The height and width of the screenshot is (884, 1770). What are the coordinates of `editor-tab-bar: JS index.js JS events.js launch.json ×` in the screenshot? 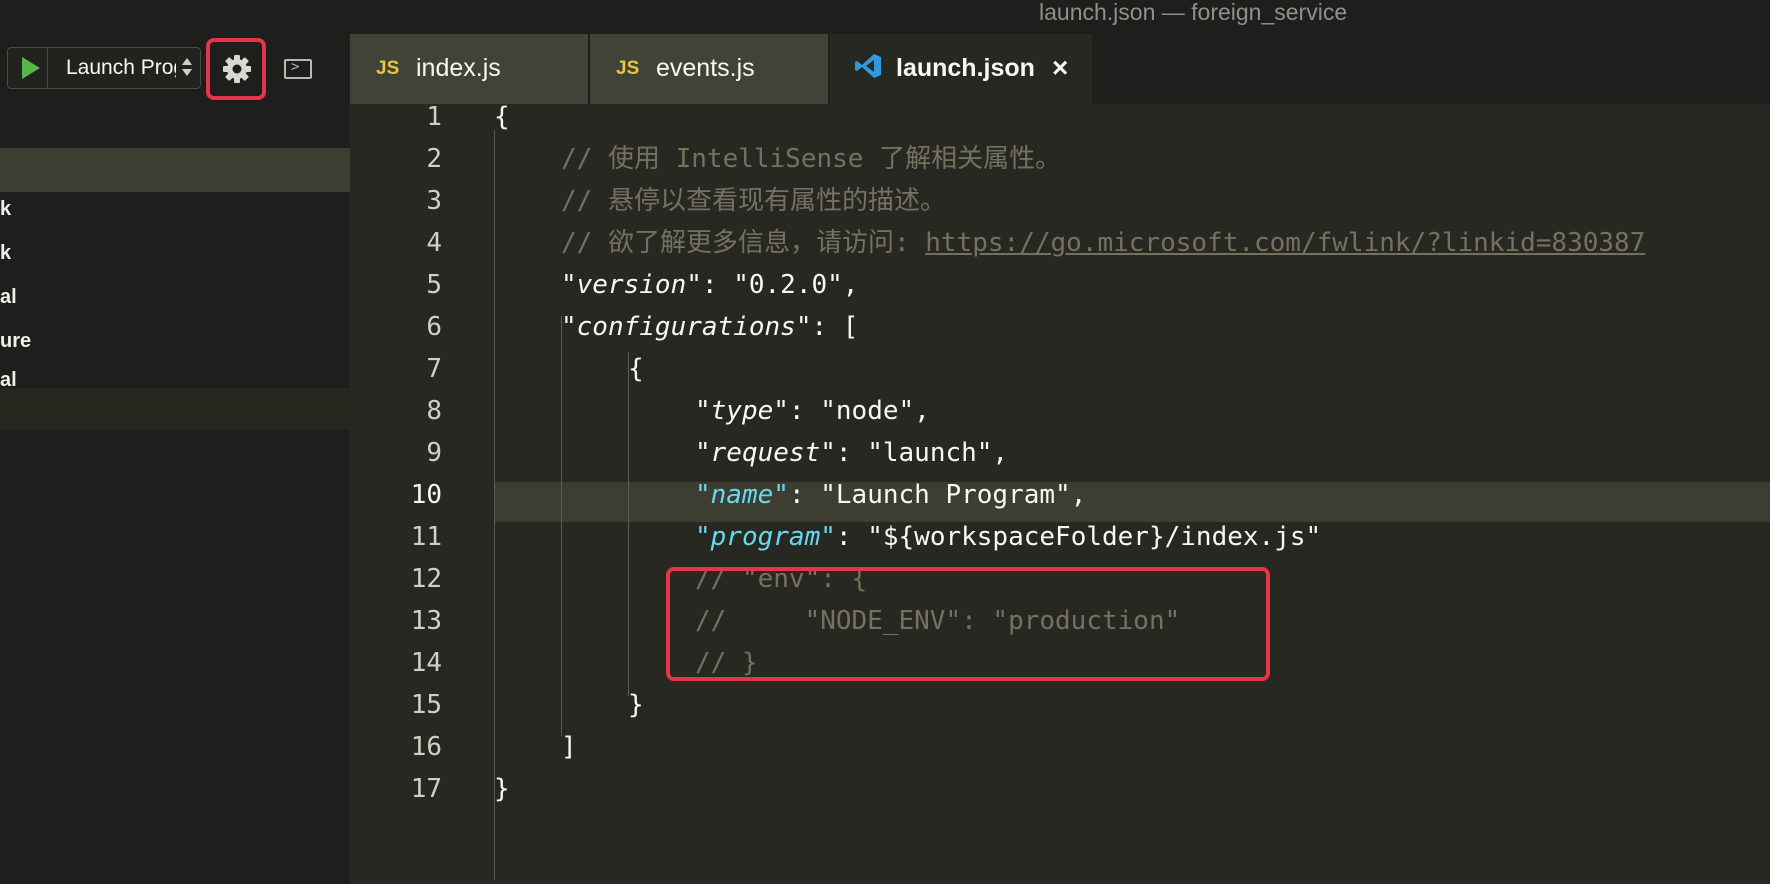 It's located at (1060, 69).